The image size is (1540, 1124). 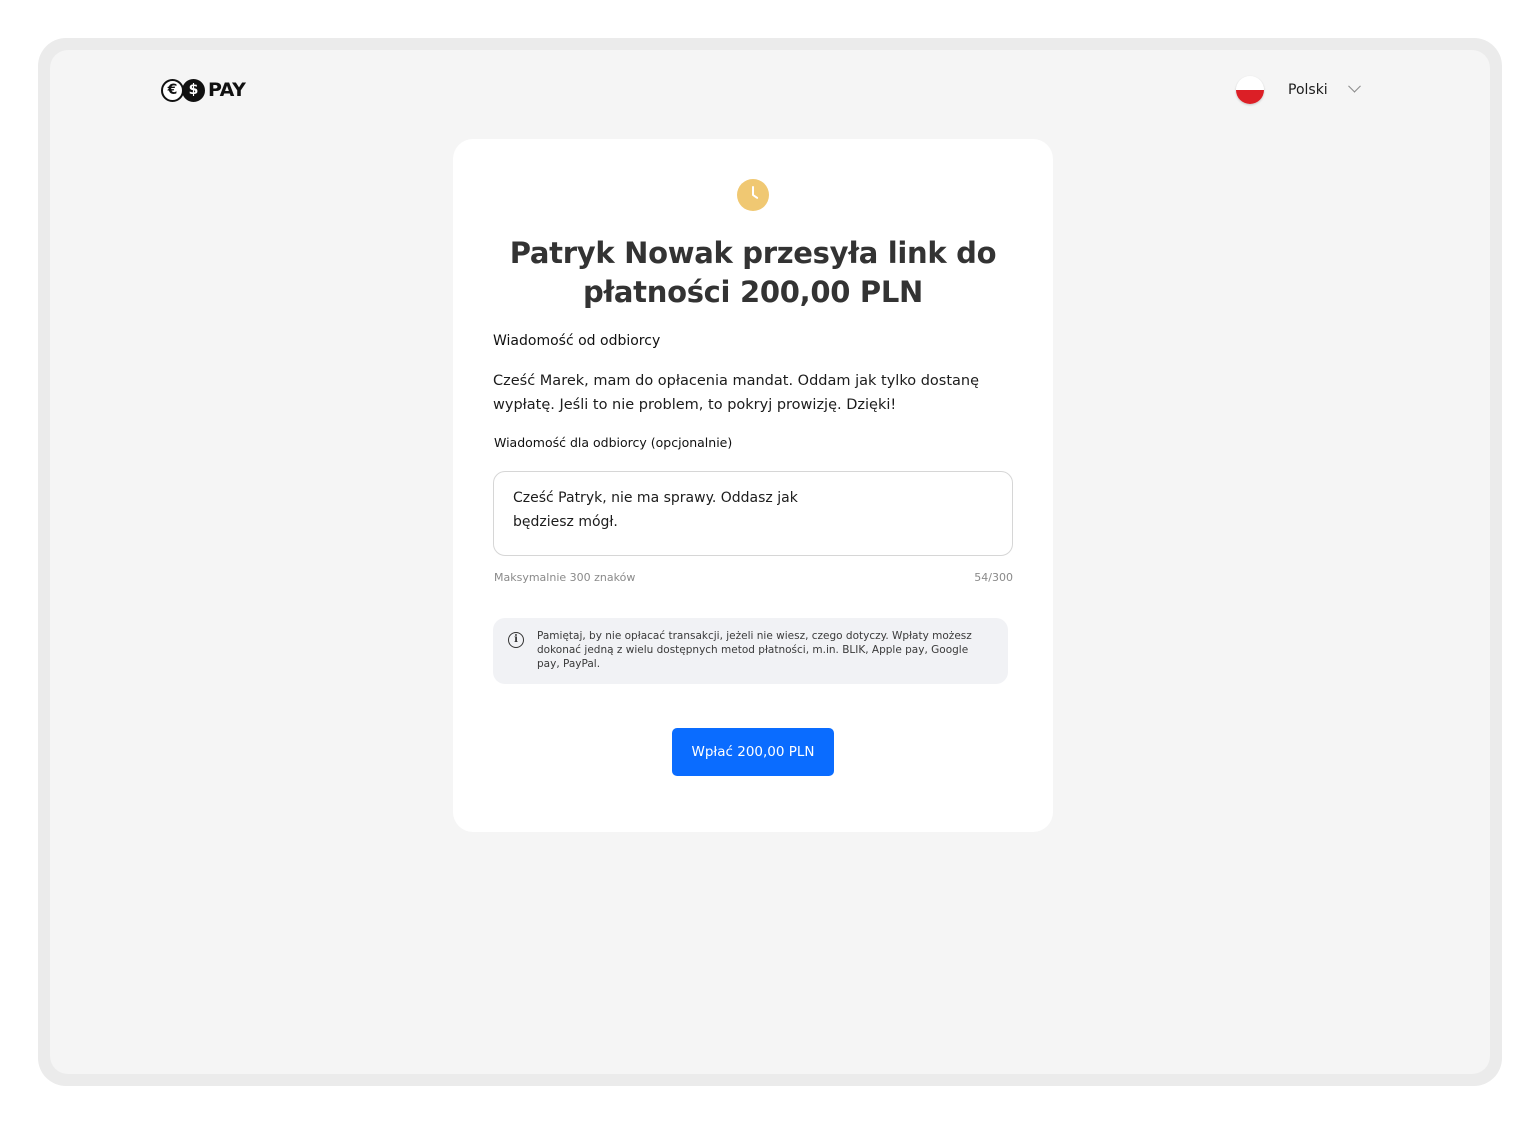 I want to click on sender-message-label: Wiadomość od odbiorcy, so click(x=577, y=341).